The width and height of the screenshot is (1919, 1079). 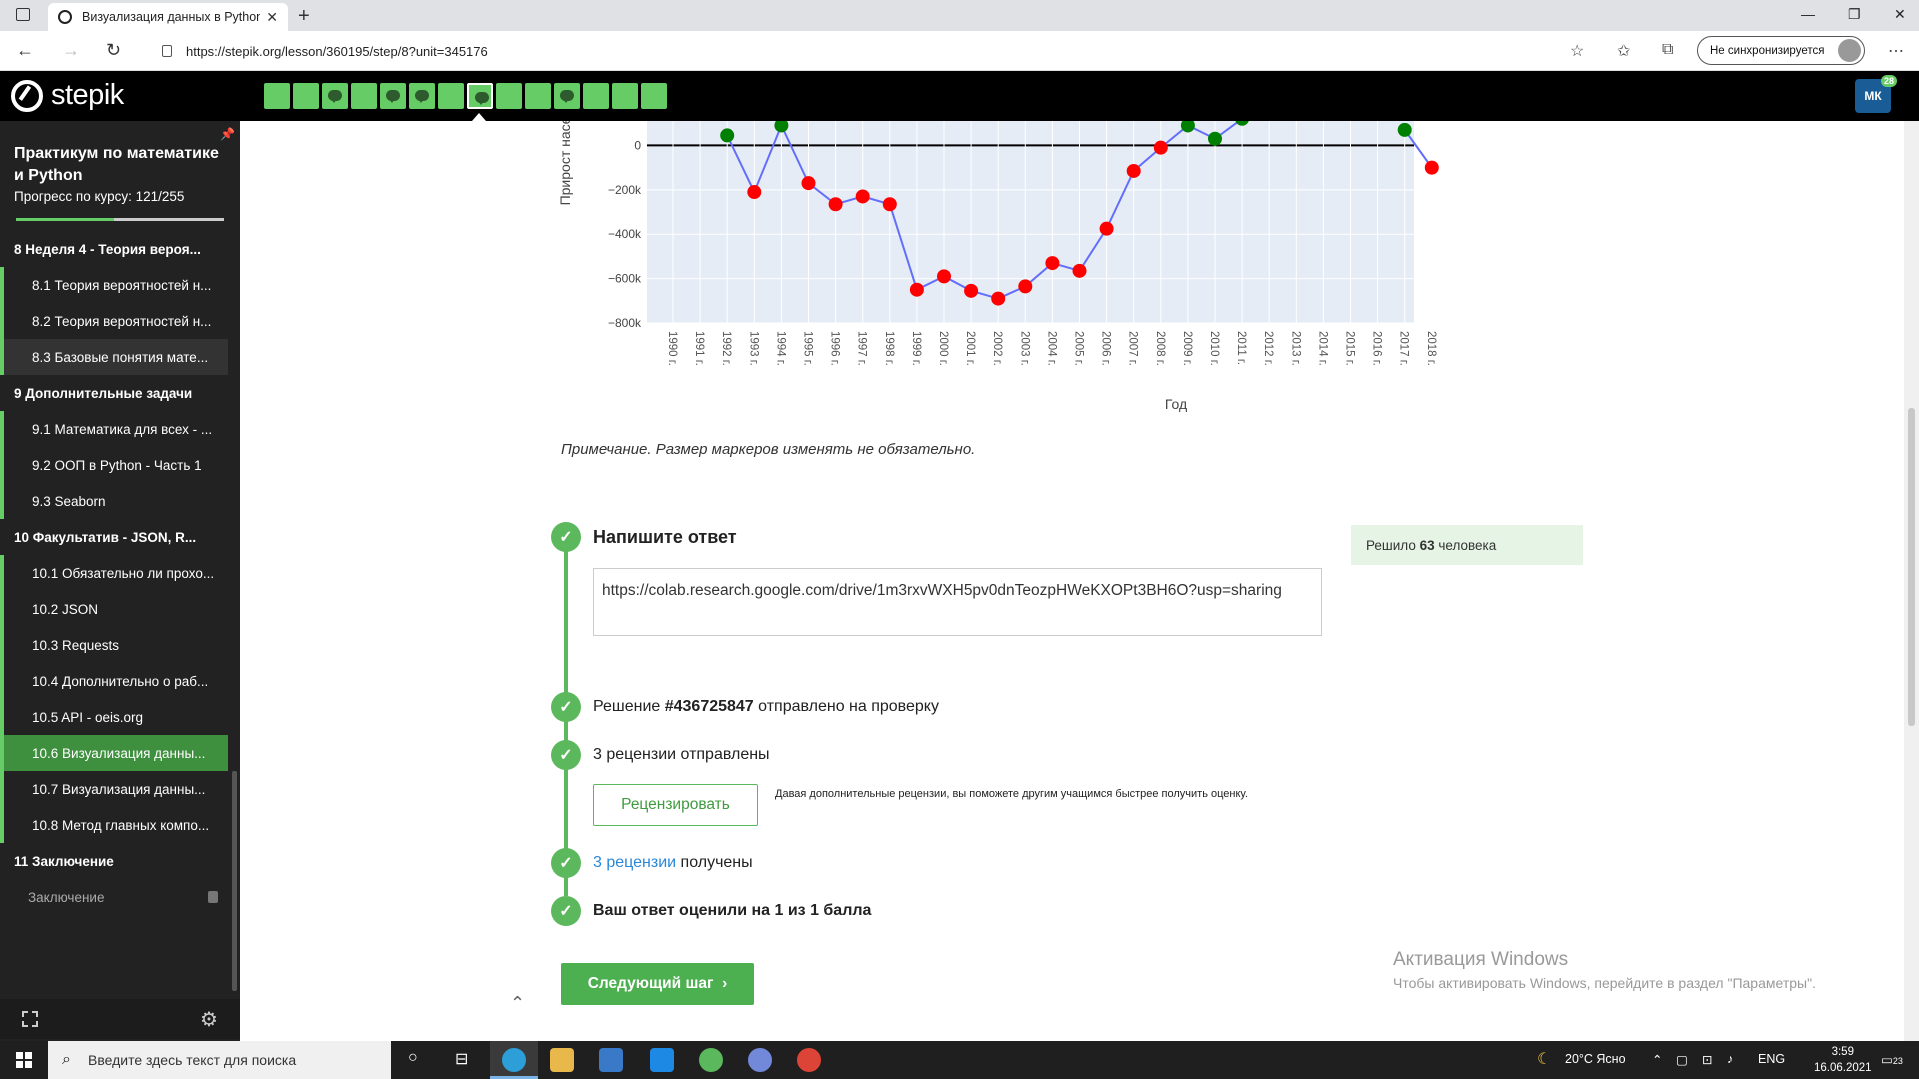 What do you see at coordinates (113, 50) in the screenshot?
I see `reload-icon: ↻` at bounding box center [113, 50].